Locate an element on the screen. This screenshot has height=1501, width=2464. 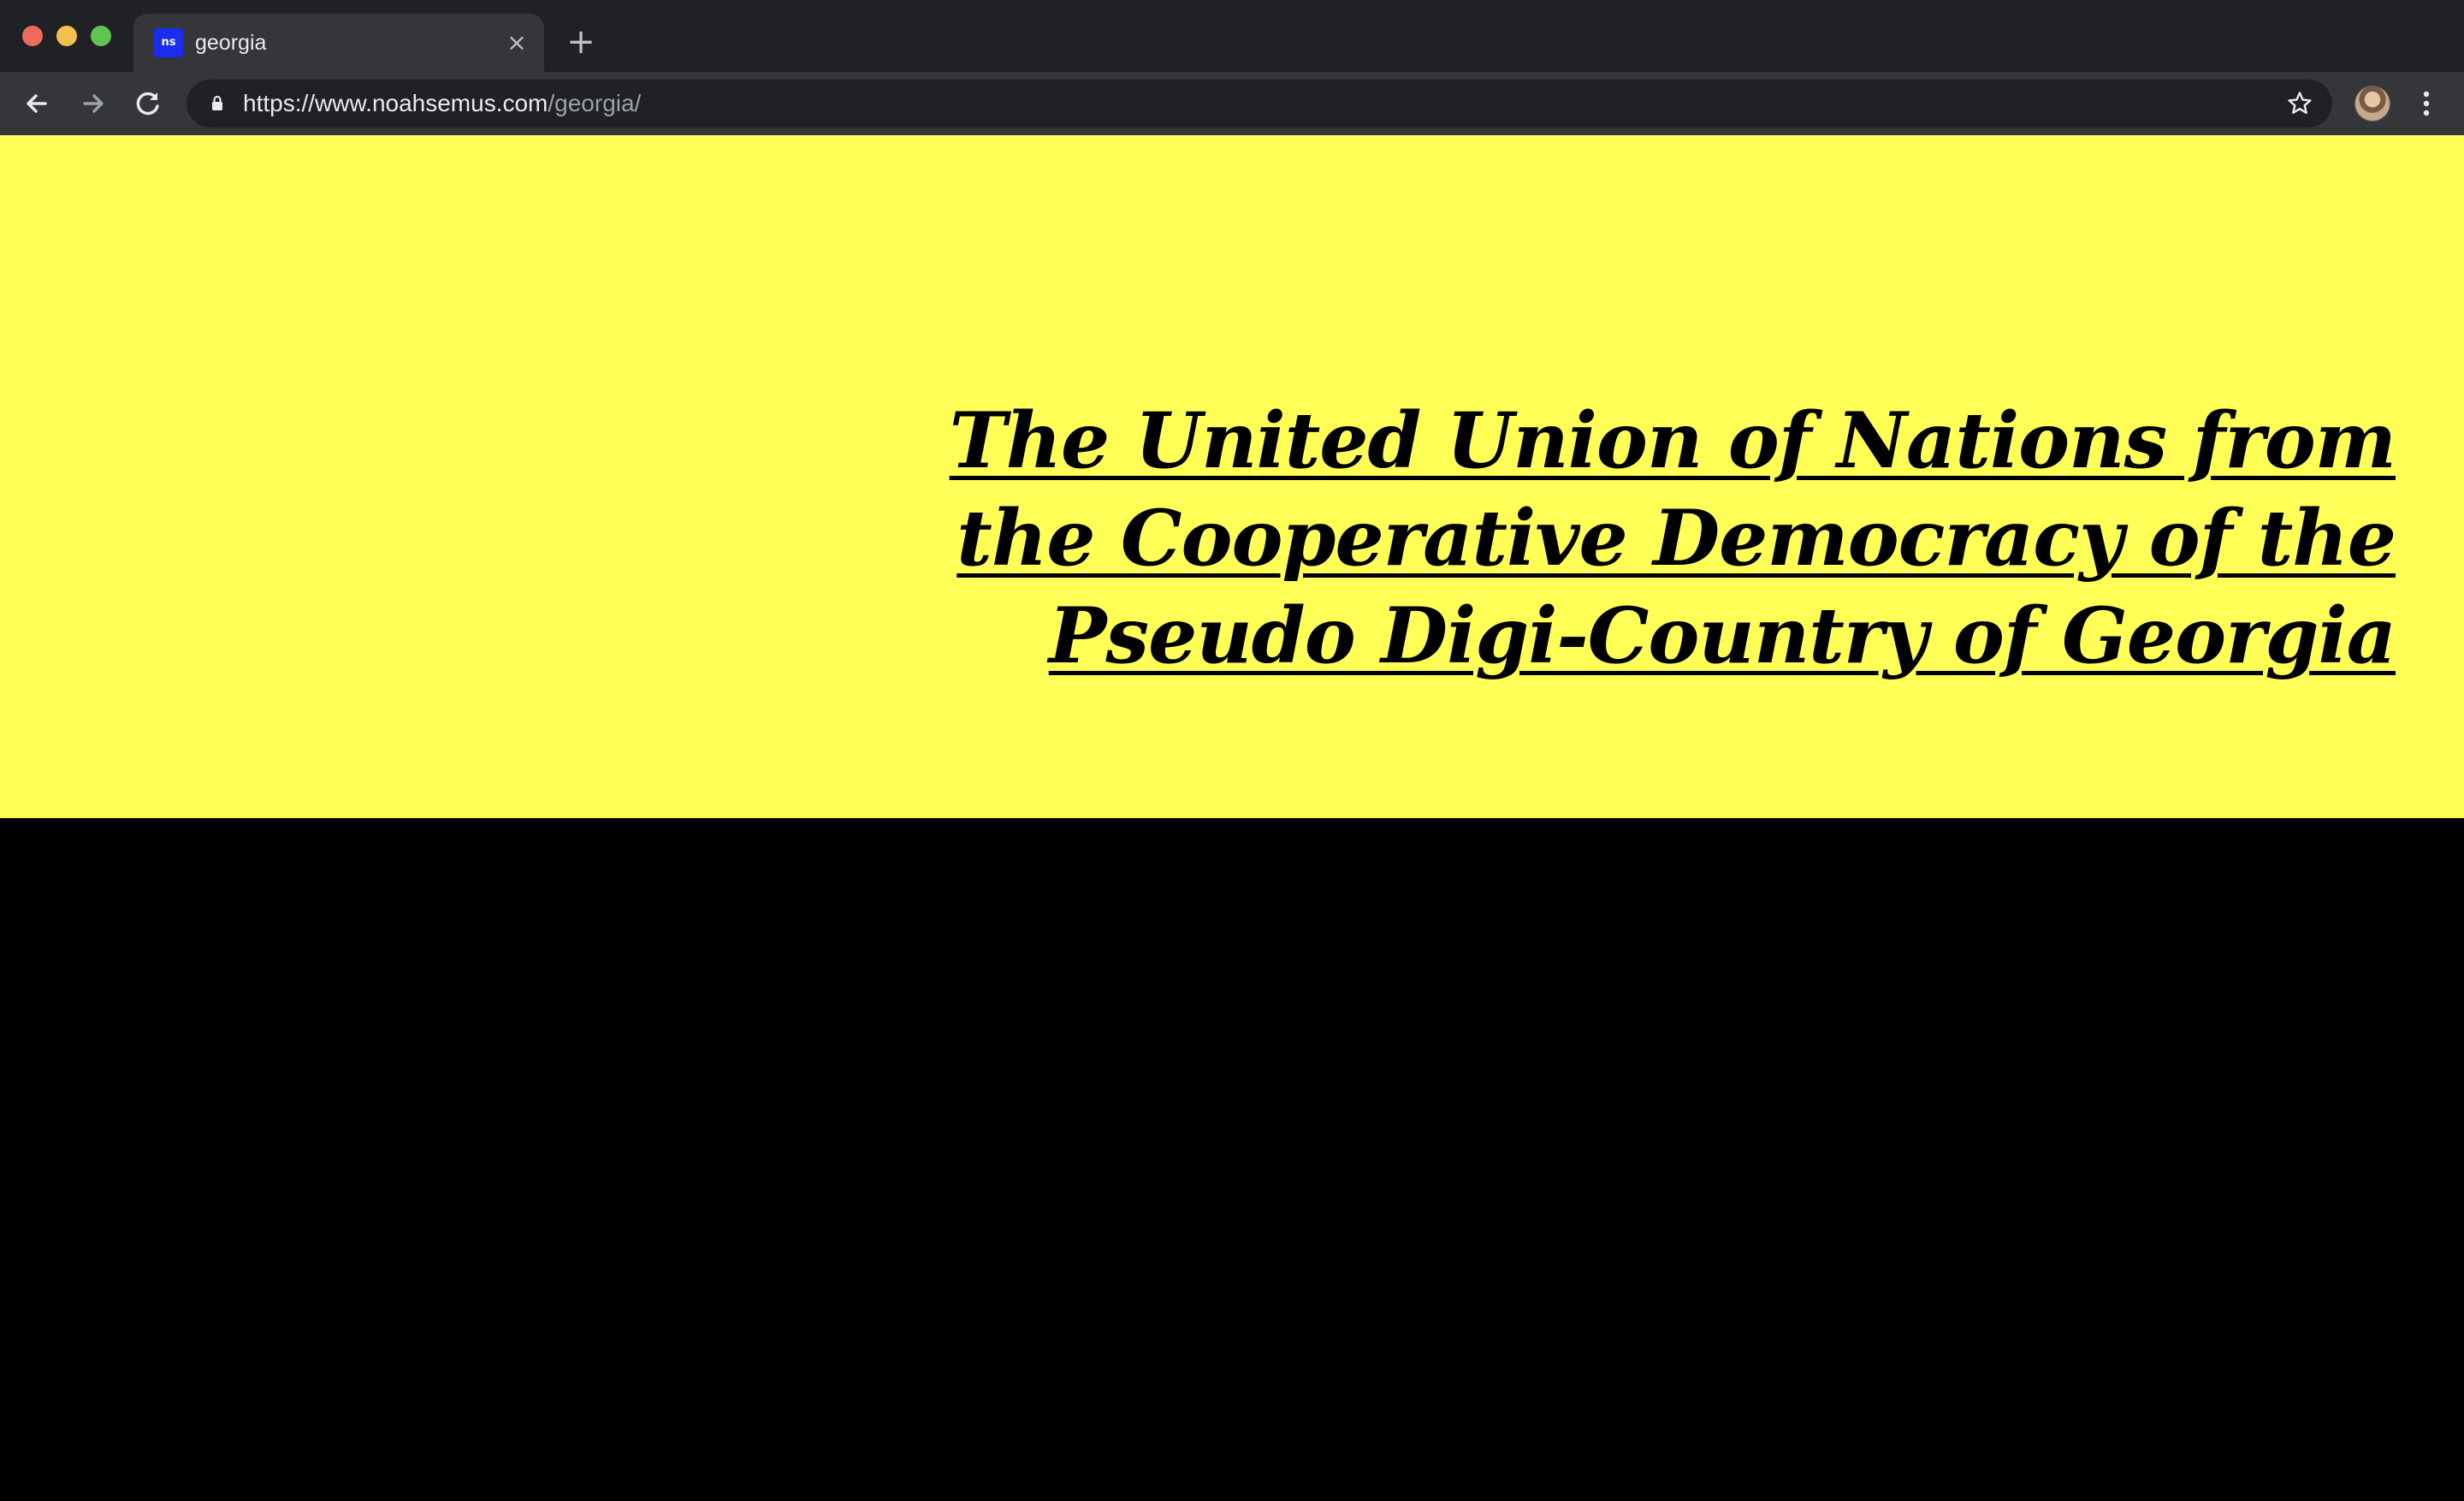
favicon-icon: ns is located at coordinates (168, 43).